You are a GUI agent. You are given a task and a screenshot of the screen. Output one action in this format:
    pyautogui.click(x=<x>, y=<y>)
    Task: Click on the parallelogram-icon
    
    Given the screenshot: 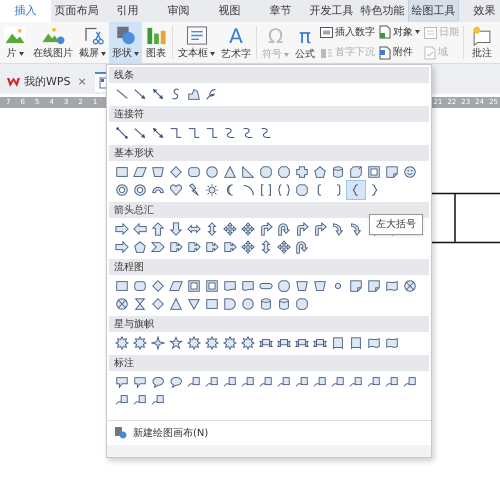 What is the action you would take?
    pyautogui.click(x=176, y=286)
    